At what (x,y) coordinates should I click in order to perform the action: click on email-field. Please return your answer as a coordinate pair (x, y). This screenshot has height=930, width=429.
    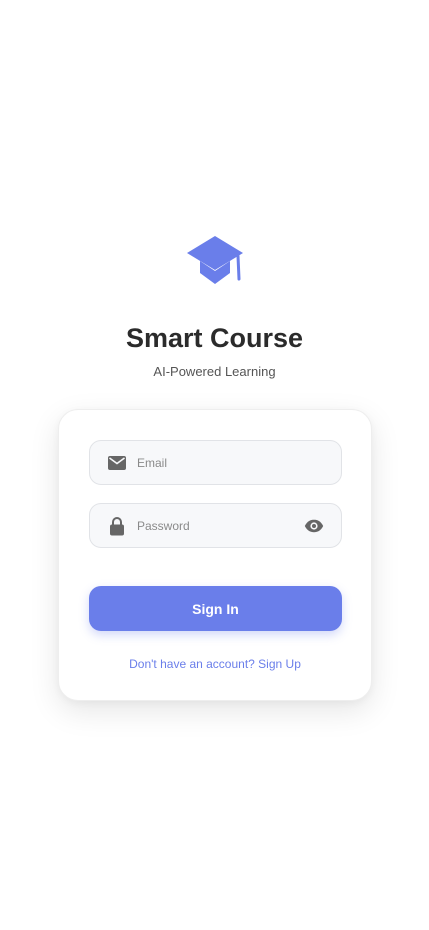
    Looking at the image, I should click on (215, 462).